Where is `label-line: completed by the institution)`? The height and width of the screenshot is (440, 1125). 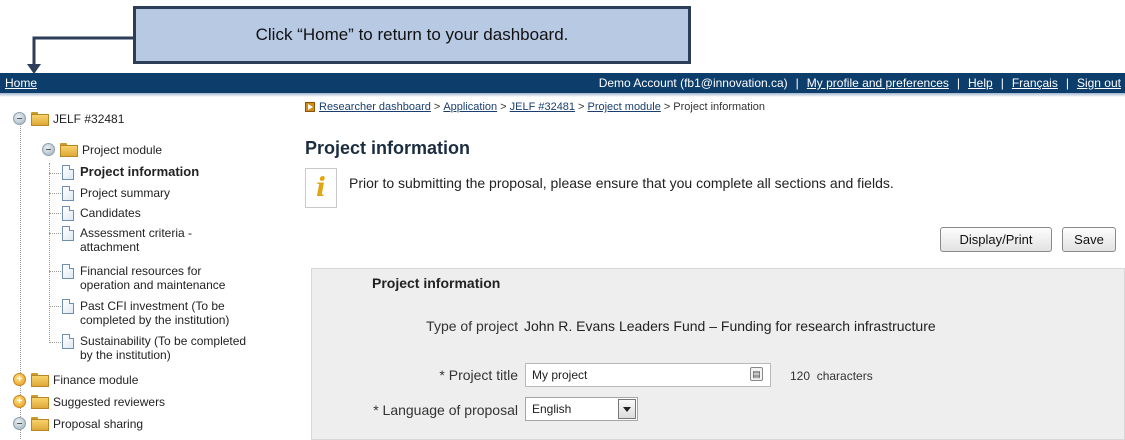 label-line: completed by the institution) is located at coordinates (155, 320).